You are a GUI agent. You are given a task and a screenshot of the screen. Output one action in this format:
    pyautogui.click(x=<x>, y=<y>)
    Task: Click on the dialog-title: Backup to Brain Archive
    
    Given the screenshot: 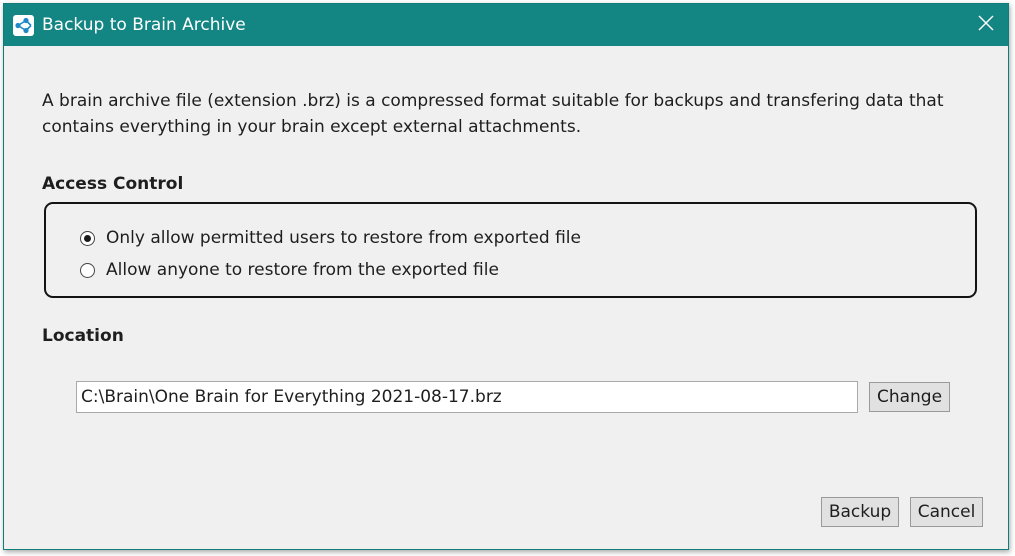 What is the action you would take?
    pyautogui.click(x=144, y=25)
    